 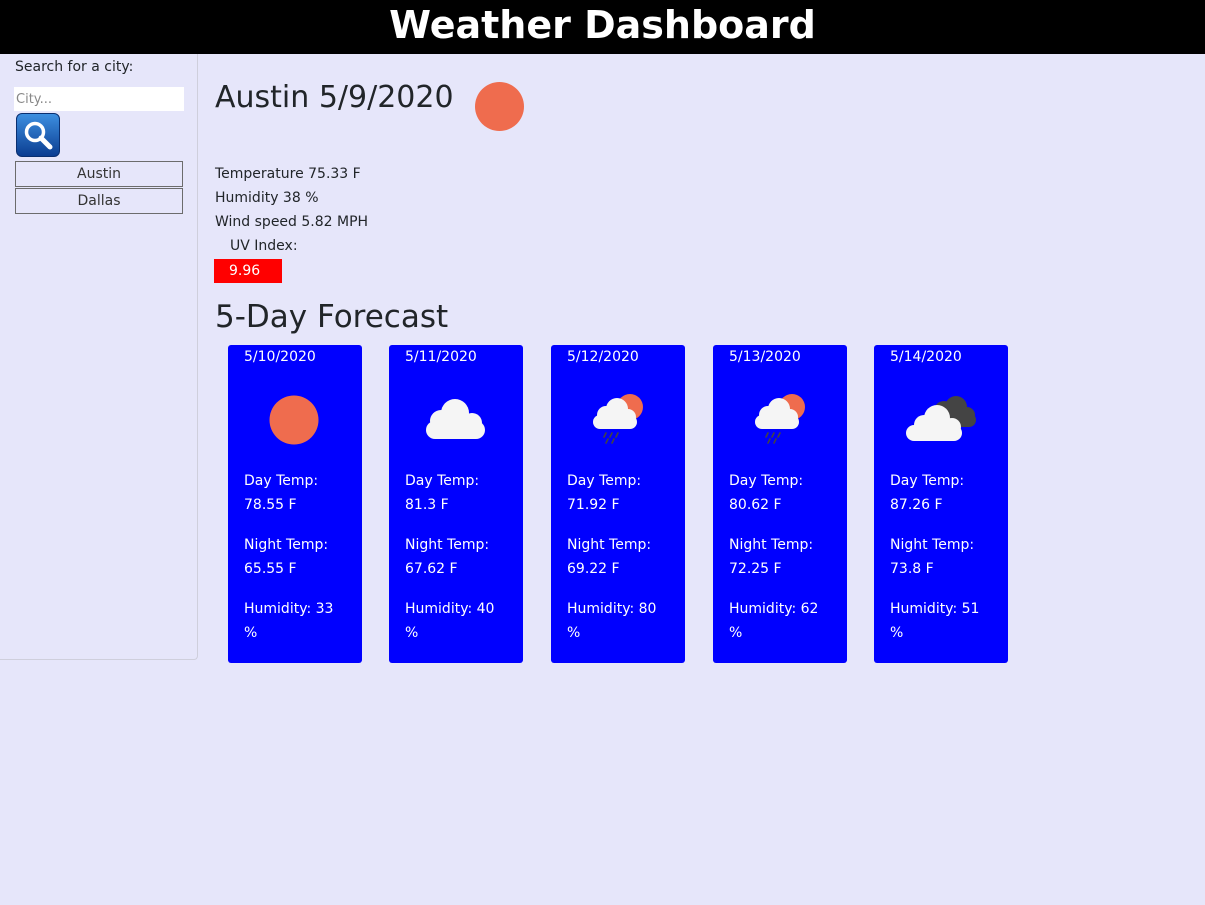 I want to click on day-temp-value: 71.92 F, so click(x=593, y=505).